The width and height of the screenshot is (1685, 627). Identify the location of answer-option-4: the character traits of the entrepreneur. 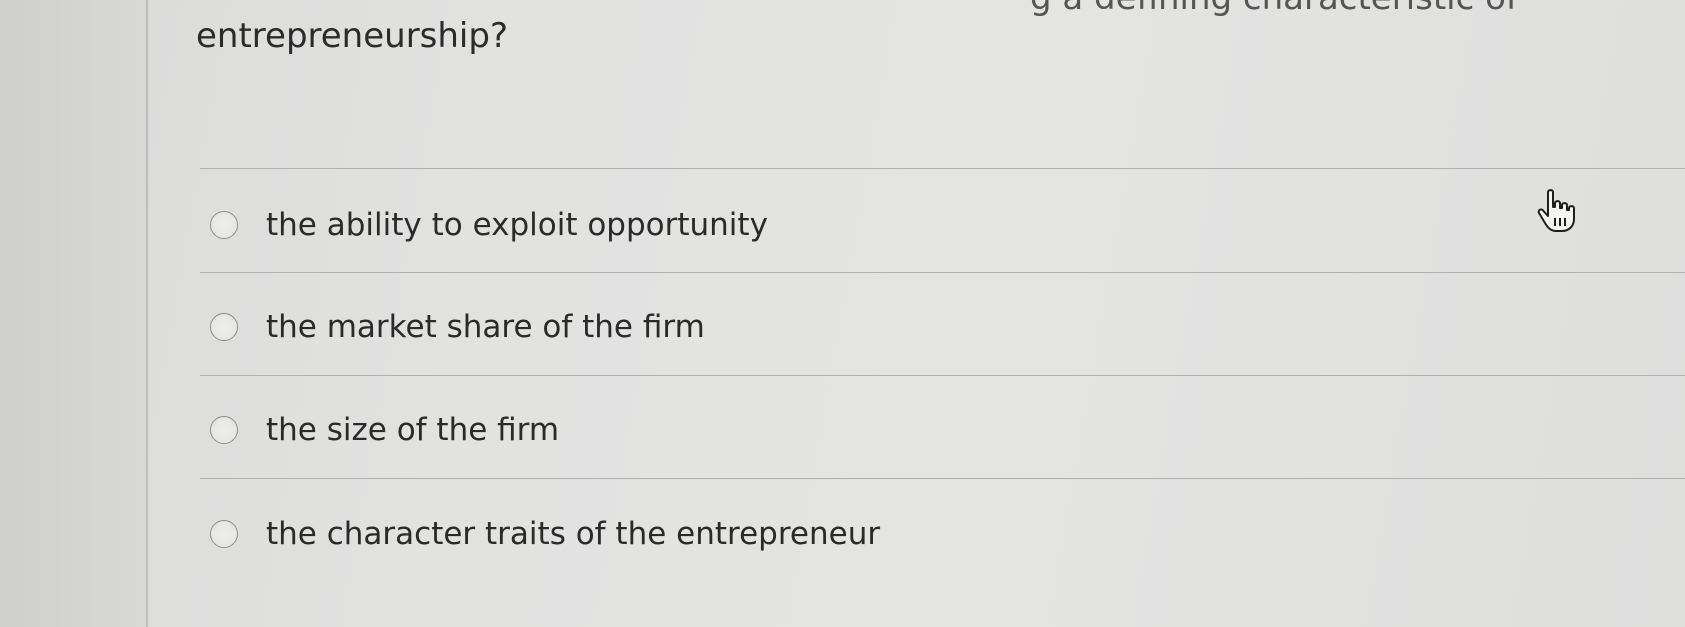
(545, 534).